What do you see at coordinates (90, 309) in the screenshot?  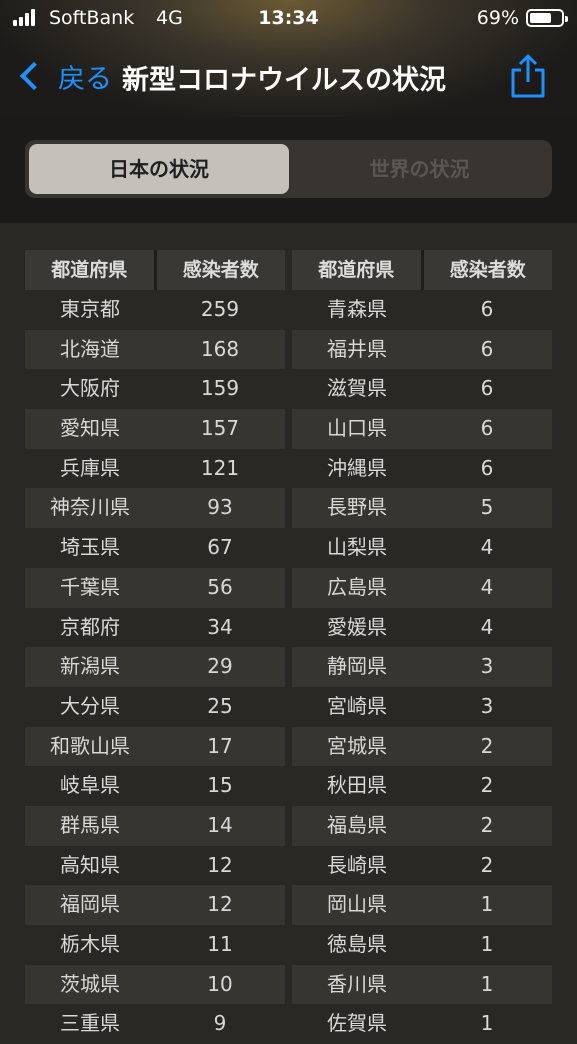 I see `prefecture-name: 東京都` at bounding box center [90, 309].